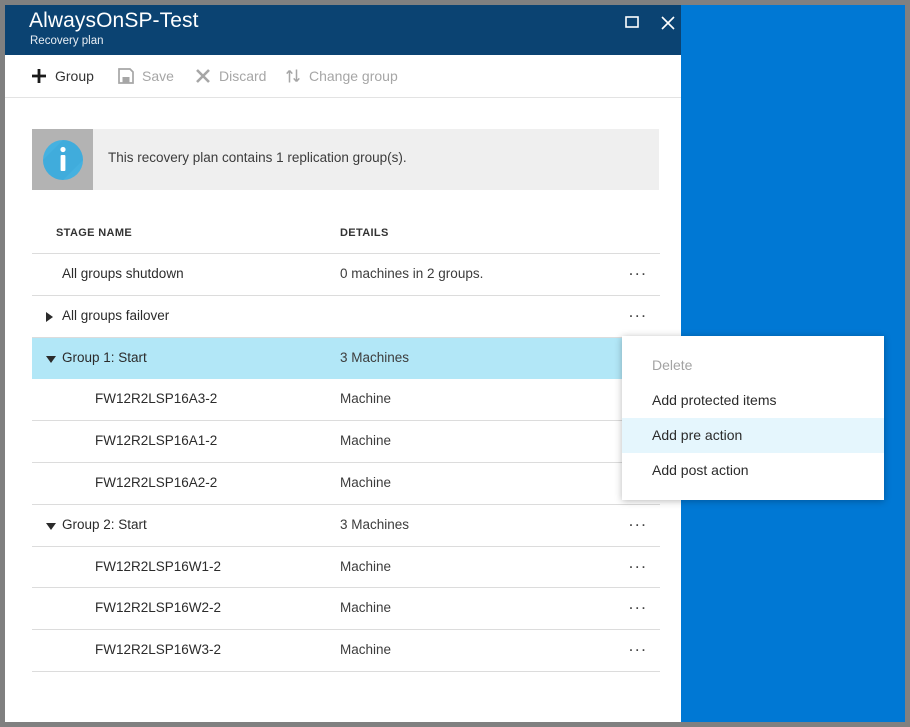 Image resolution: width=910 pixels, height=727 pixels. What do you see at coordinates (158, 76) in the screenshot?
I see `save-label: Save` at bounding box center [158, 76].